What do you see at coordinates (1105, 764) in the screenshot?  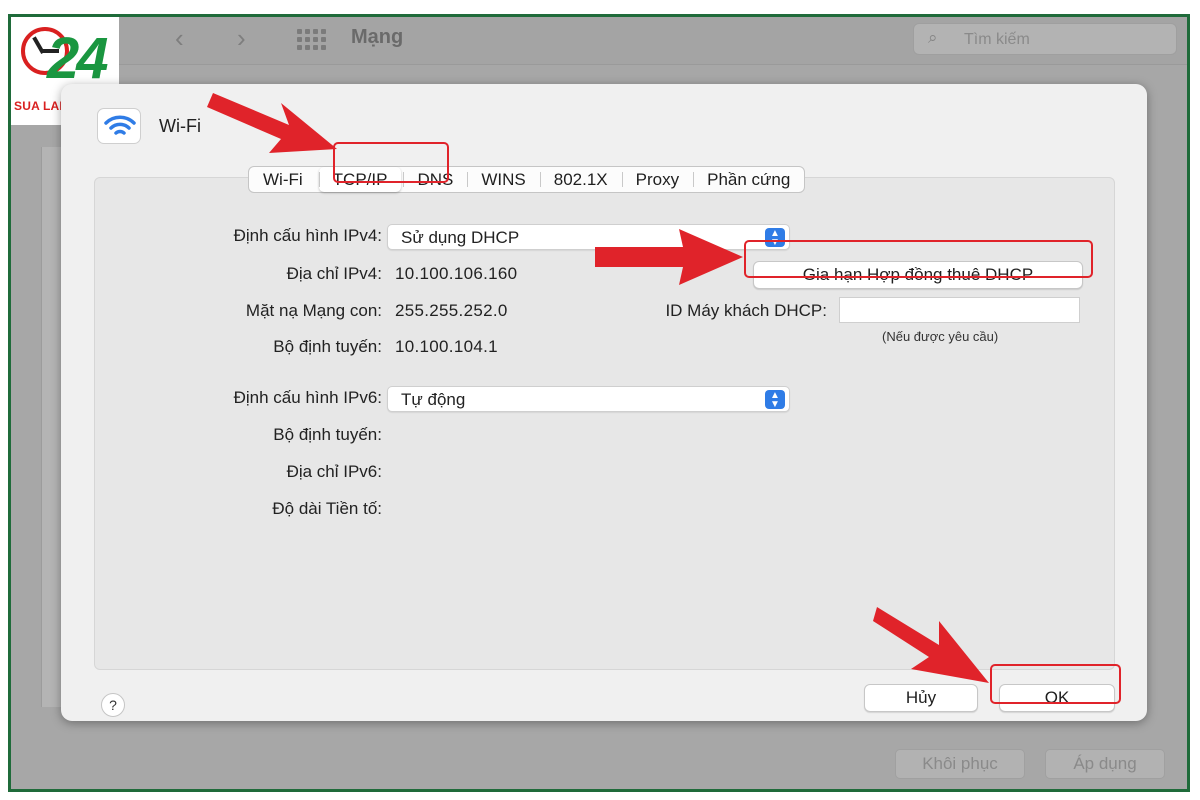 I see `apply-button: Áp dụng` at bounding box center [1105, 764].